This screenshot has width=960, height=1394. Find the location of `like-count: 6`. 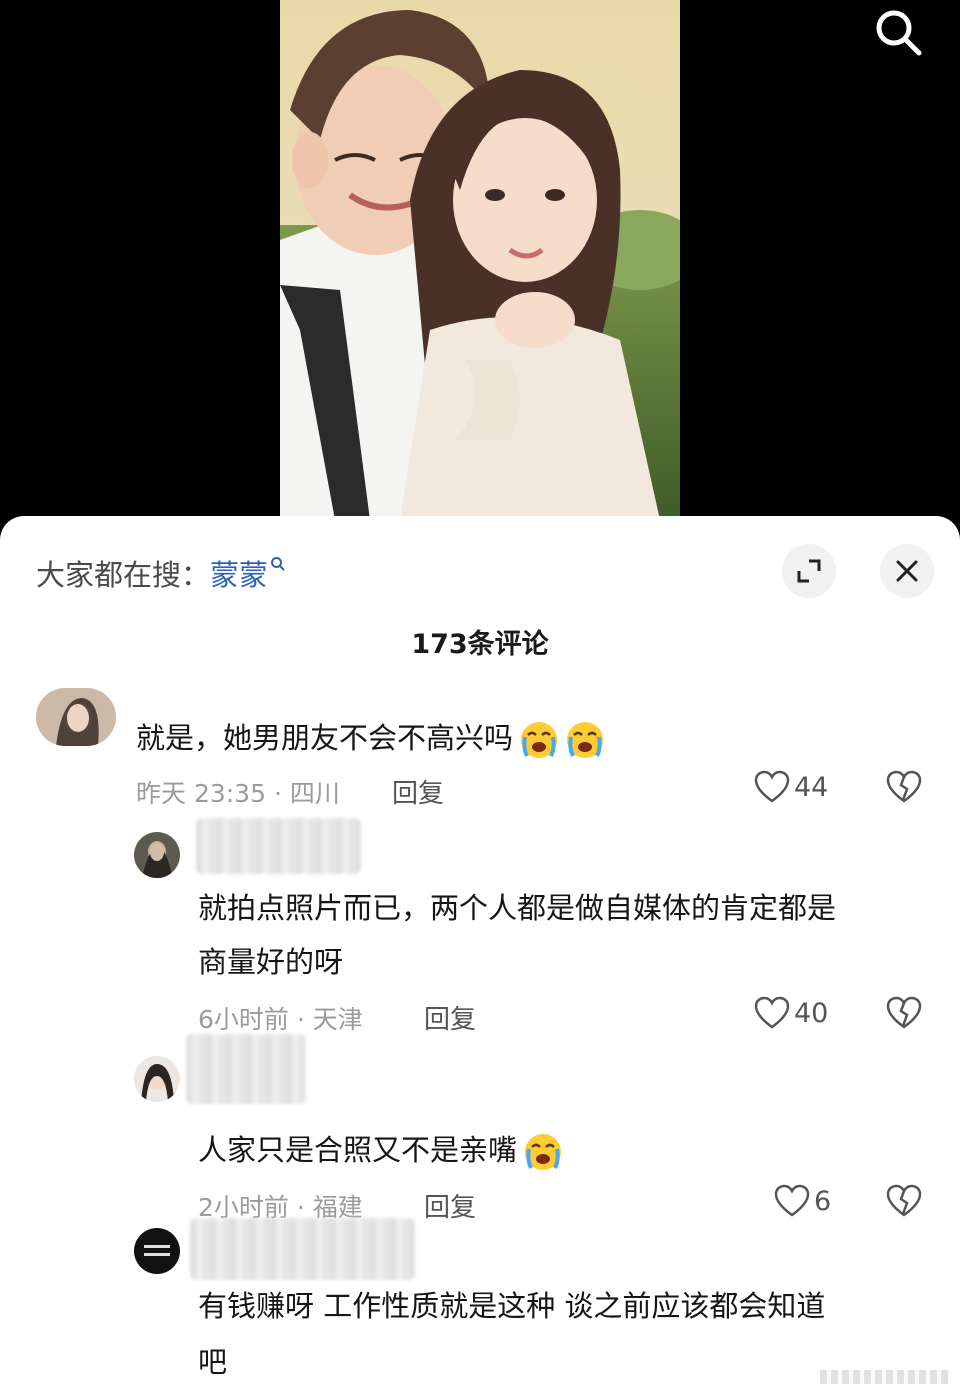

like-count: 6 is located at coordinates (823, 1201).